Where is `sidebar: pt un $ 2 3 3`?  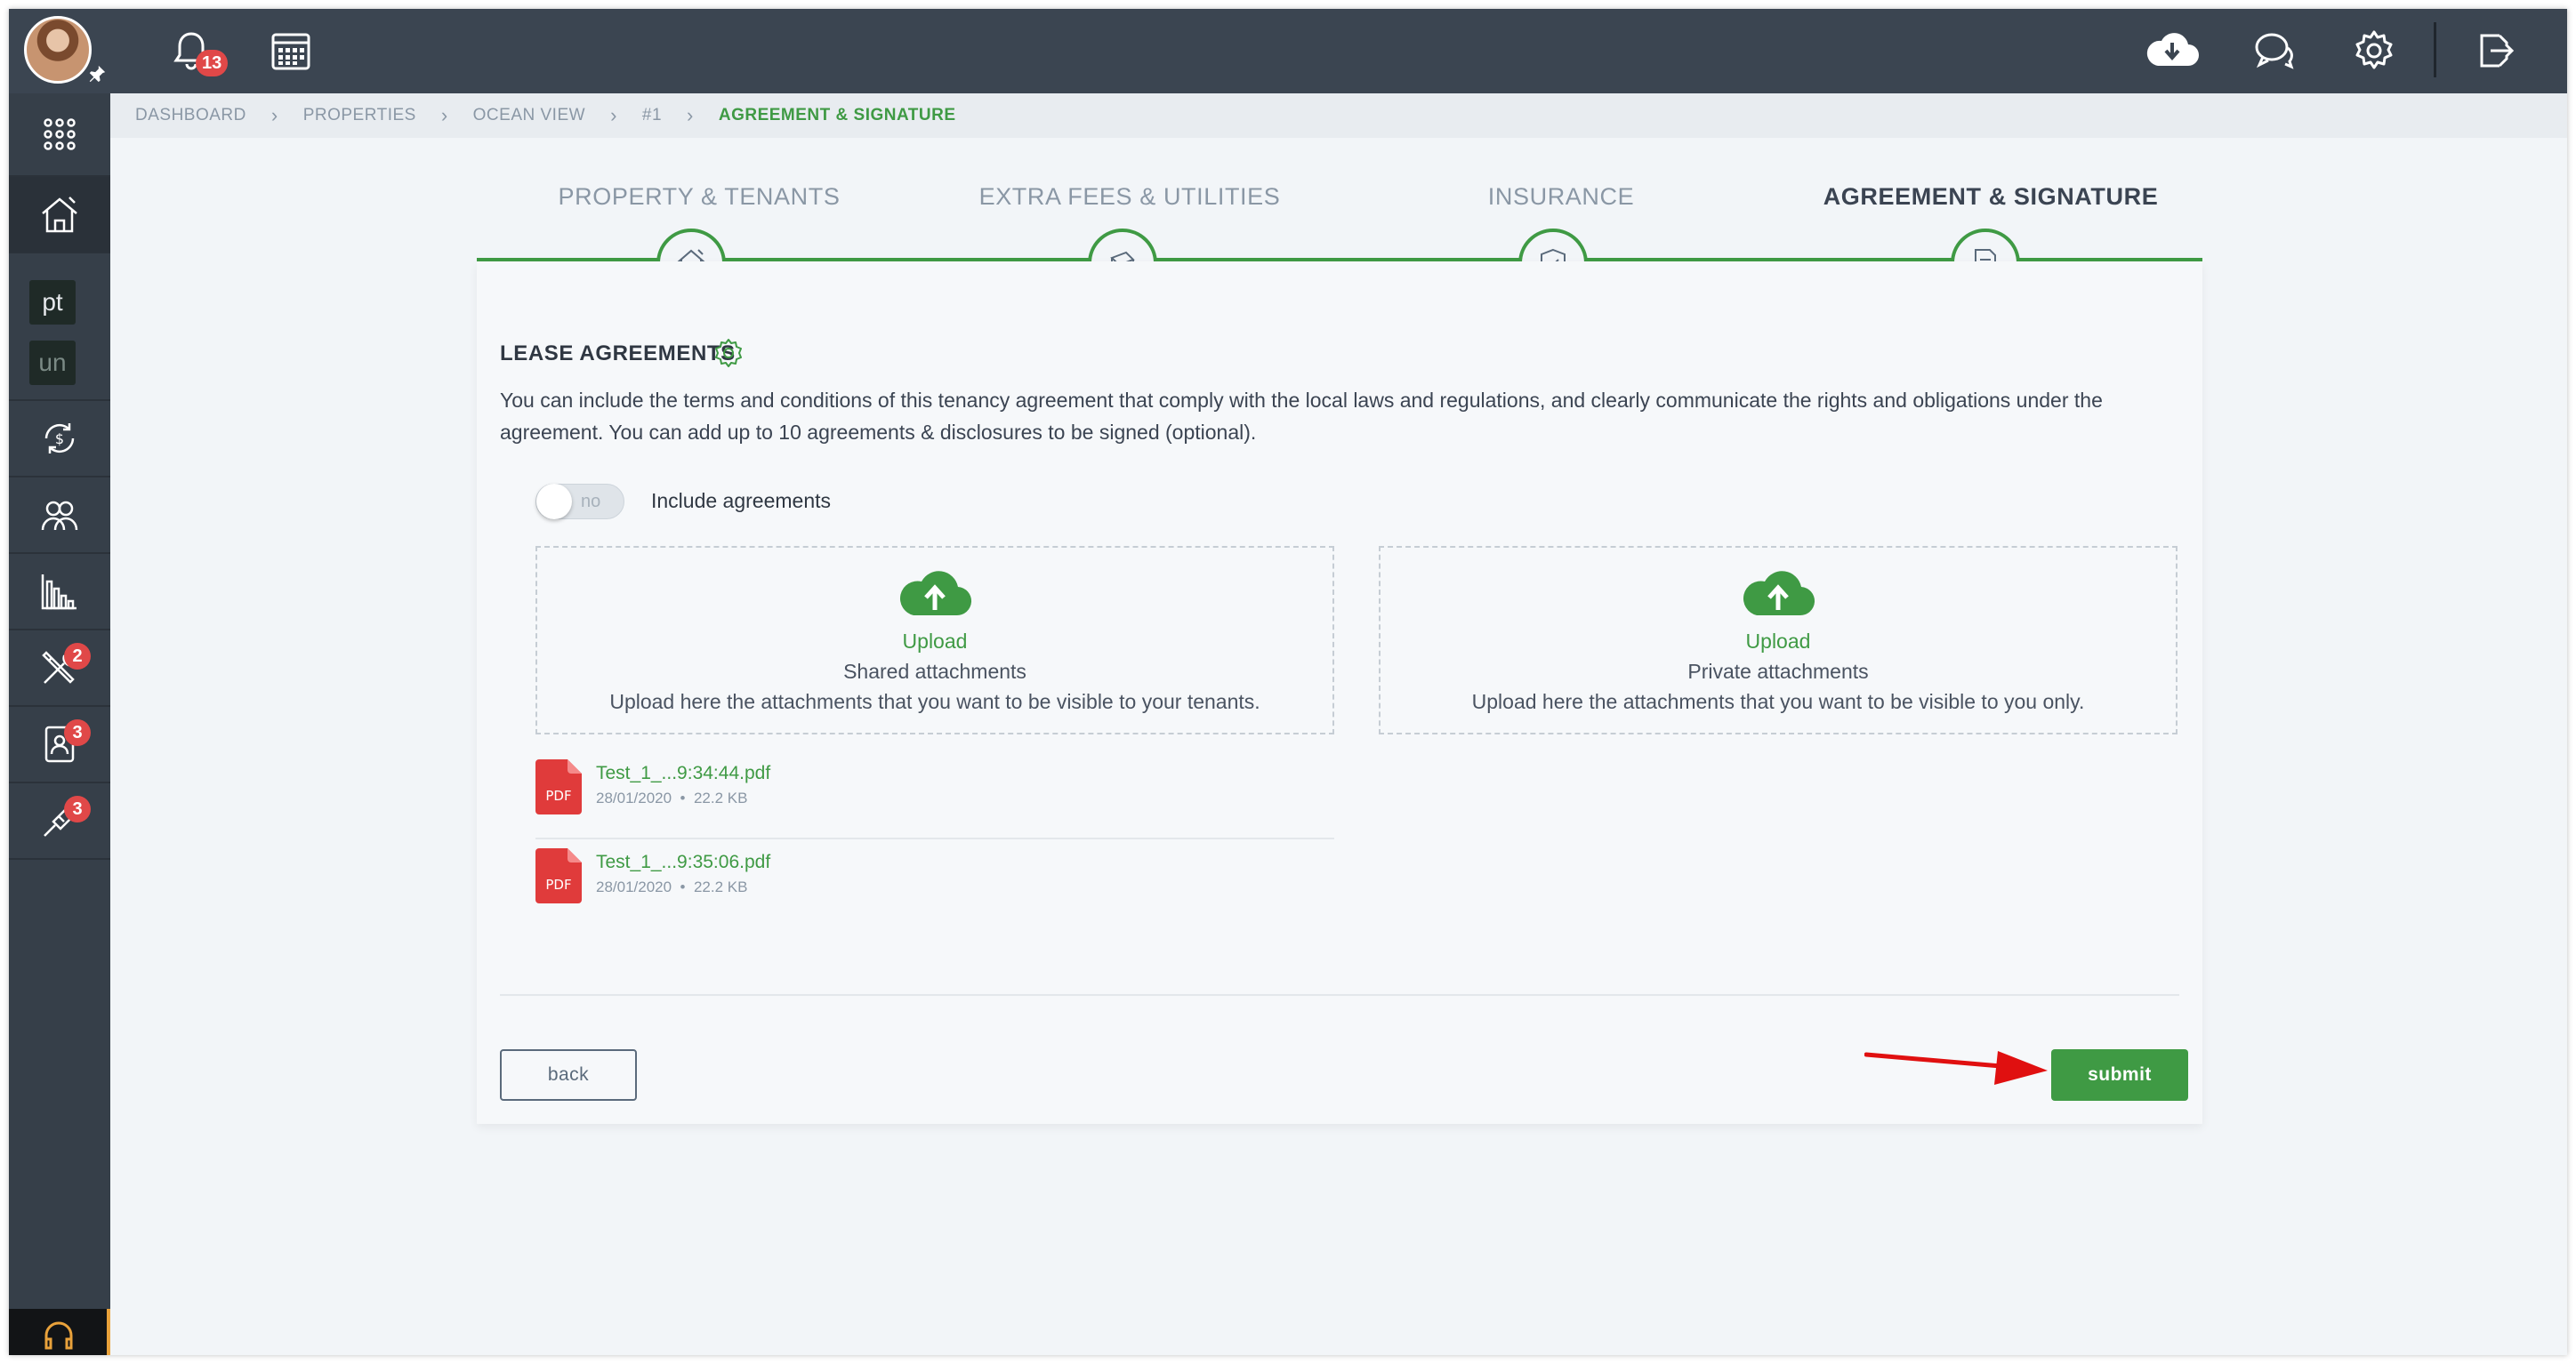
sidebar: pt un $ 2 3 3 is located at coordinates (59, 724).